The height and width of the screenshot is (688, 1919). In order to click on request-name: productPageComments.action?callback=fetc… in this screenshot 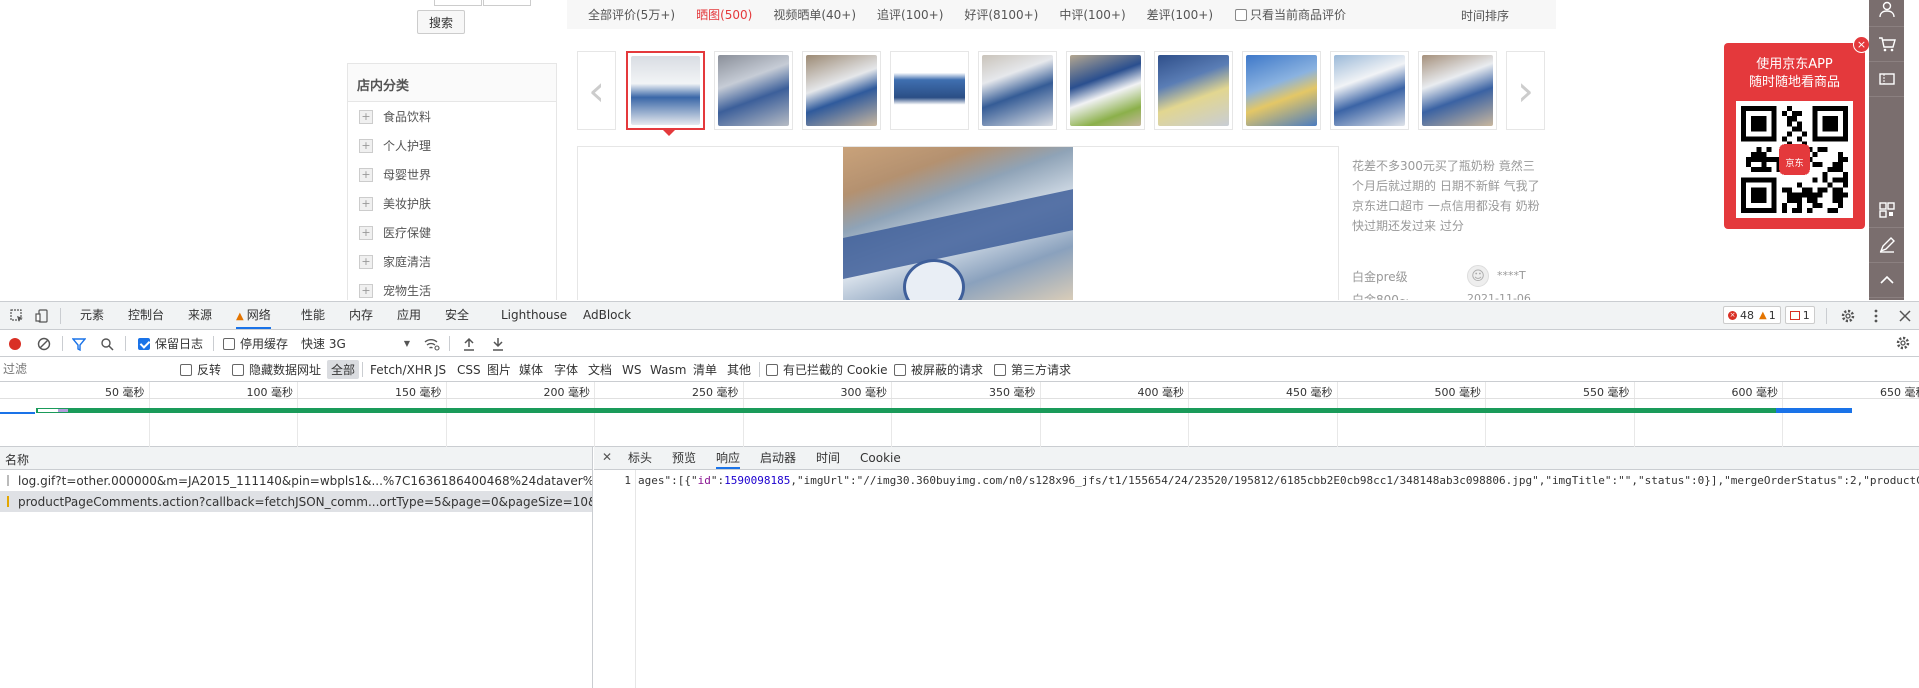, I will do `click(305, 502)`.